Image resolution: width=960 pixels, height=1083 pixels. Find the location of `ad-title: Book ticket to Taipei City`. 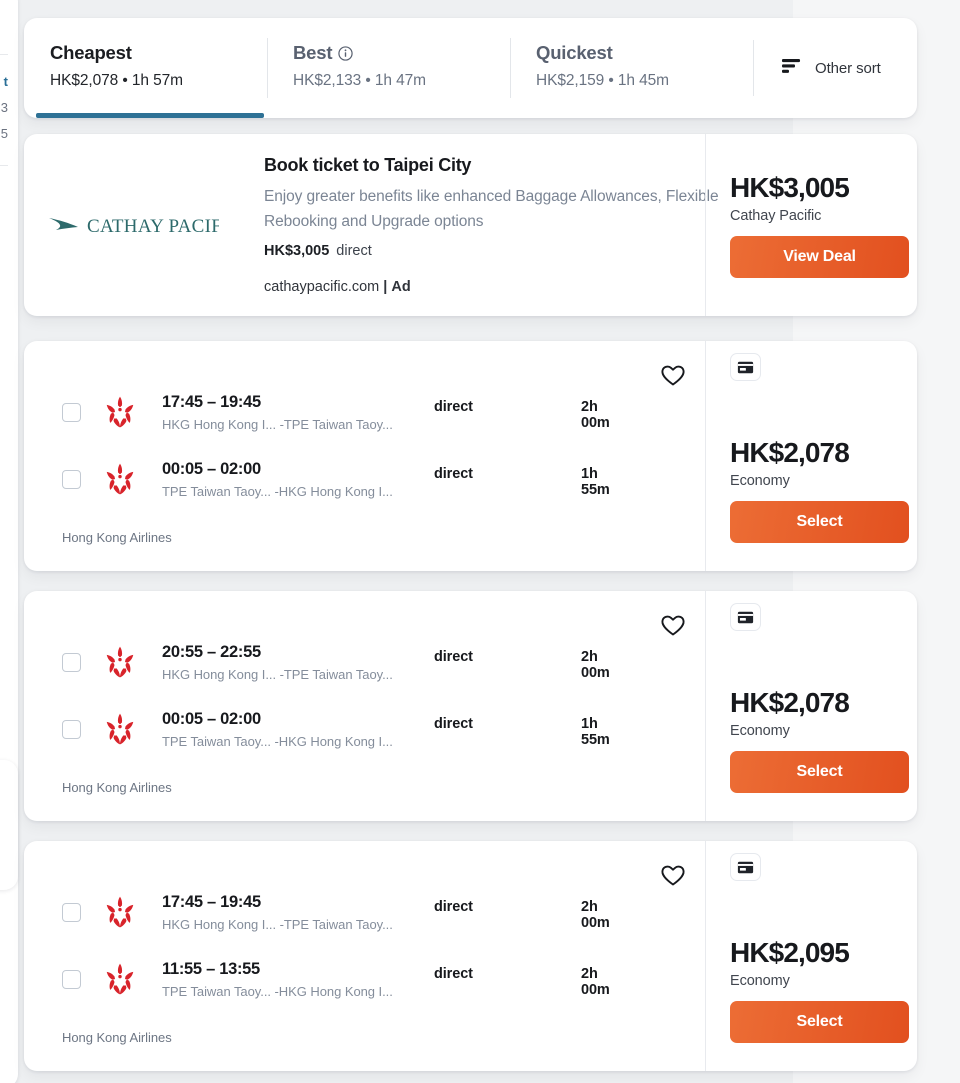

ad-title: Book ticket to Taipei City is located at coordinates (368, 165).